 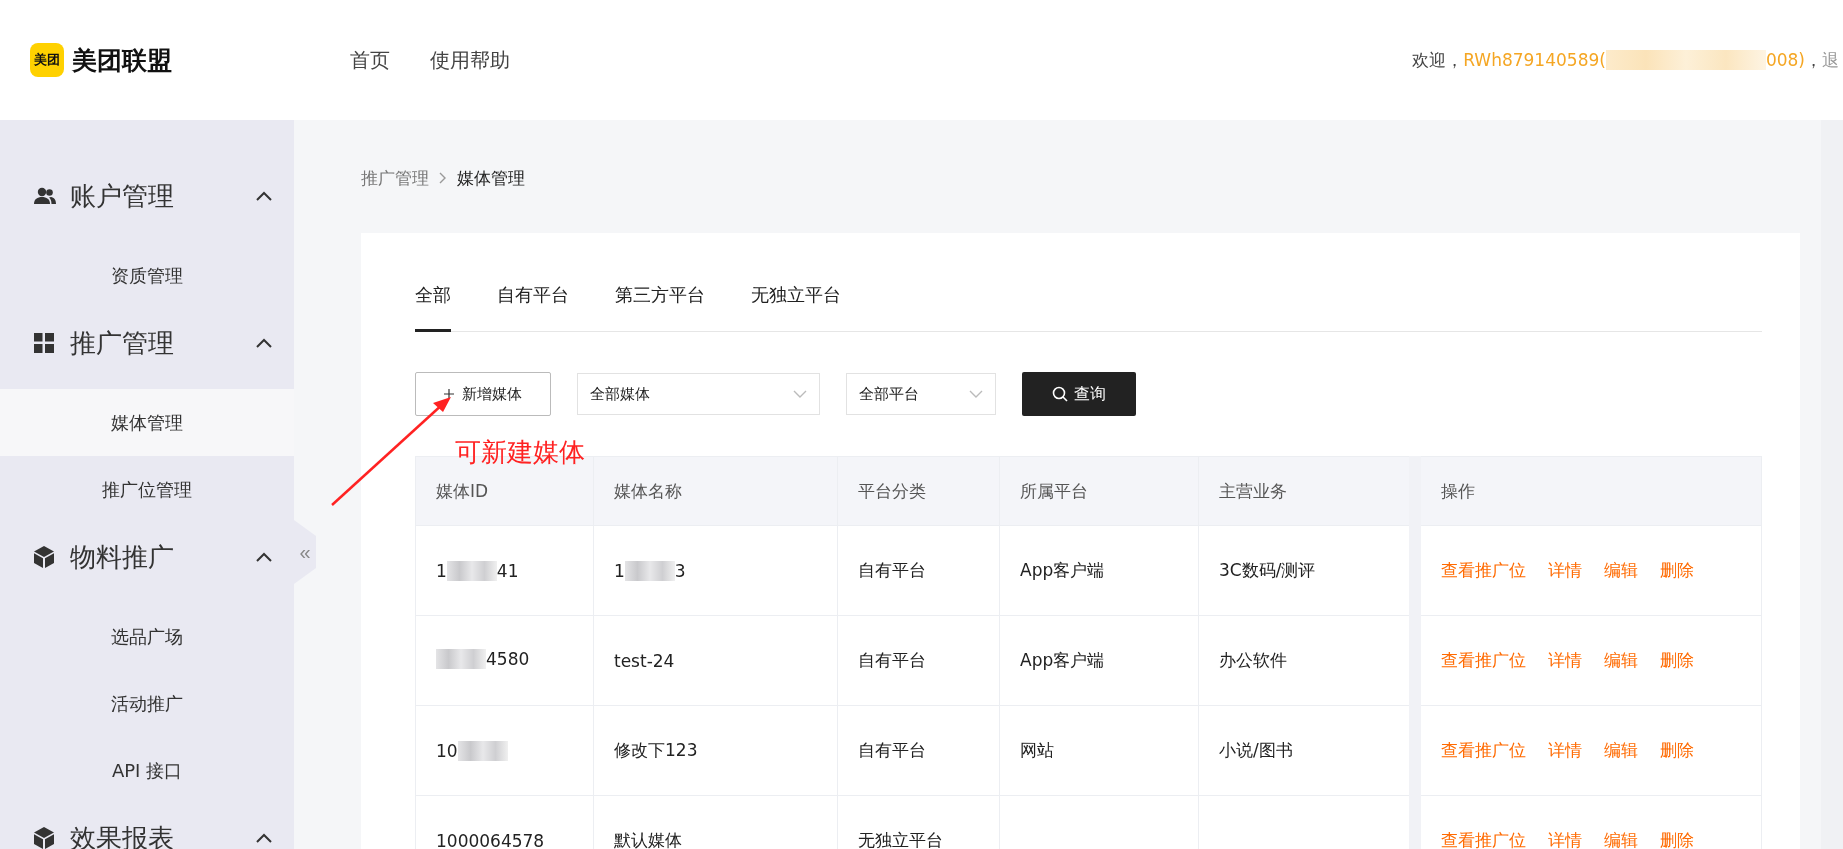 I want to click on tab: 无独立平台, so click(x=796, y=301).